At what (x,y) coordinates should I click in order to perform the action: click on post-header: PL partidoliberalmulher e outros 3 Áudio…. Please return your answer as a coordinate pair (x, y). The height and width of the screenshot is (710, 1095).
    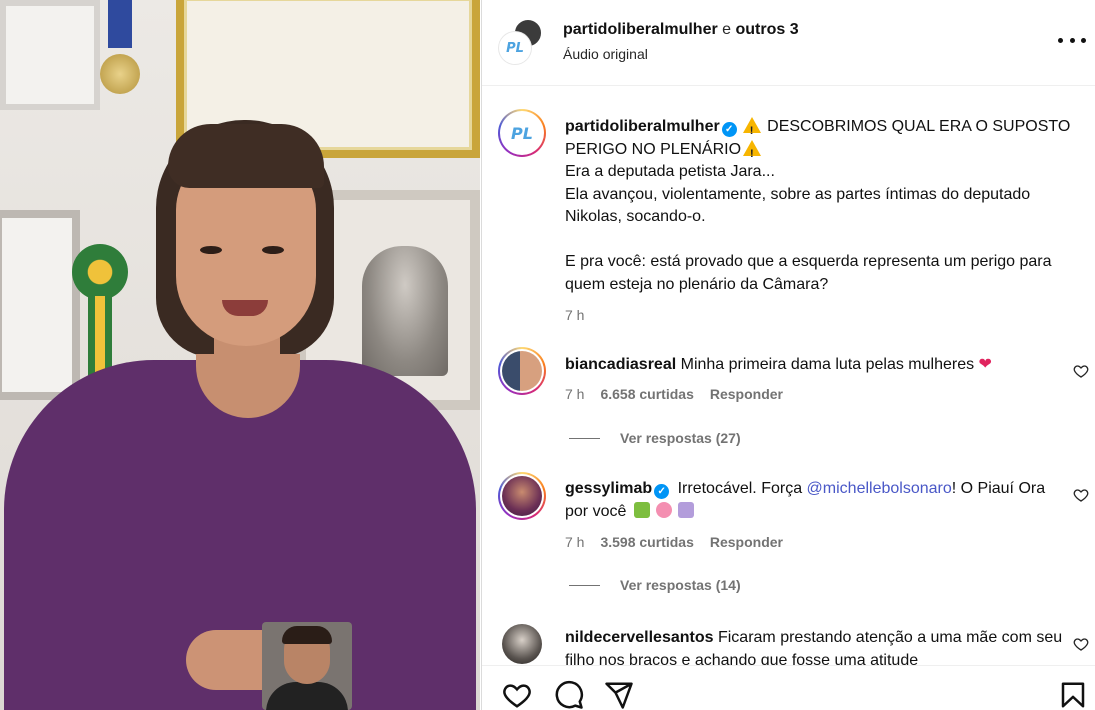
    Looking at the image, I should click on (788, 43).